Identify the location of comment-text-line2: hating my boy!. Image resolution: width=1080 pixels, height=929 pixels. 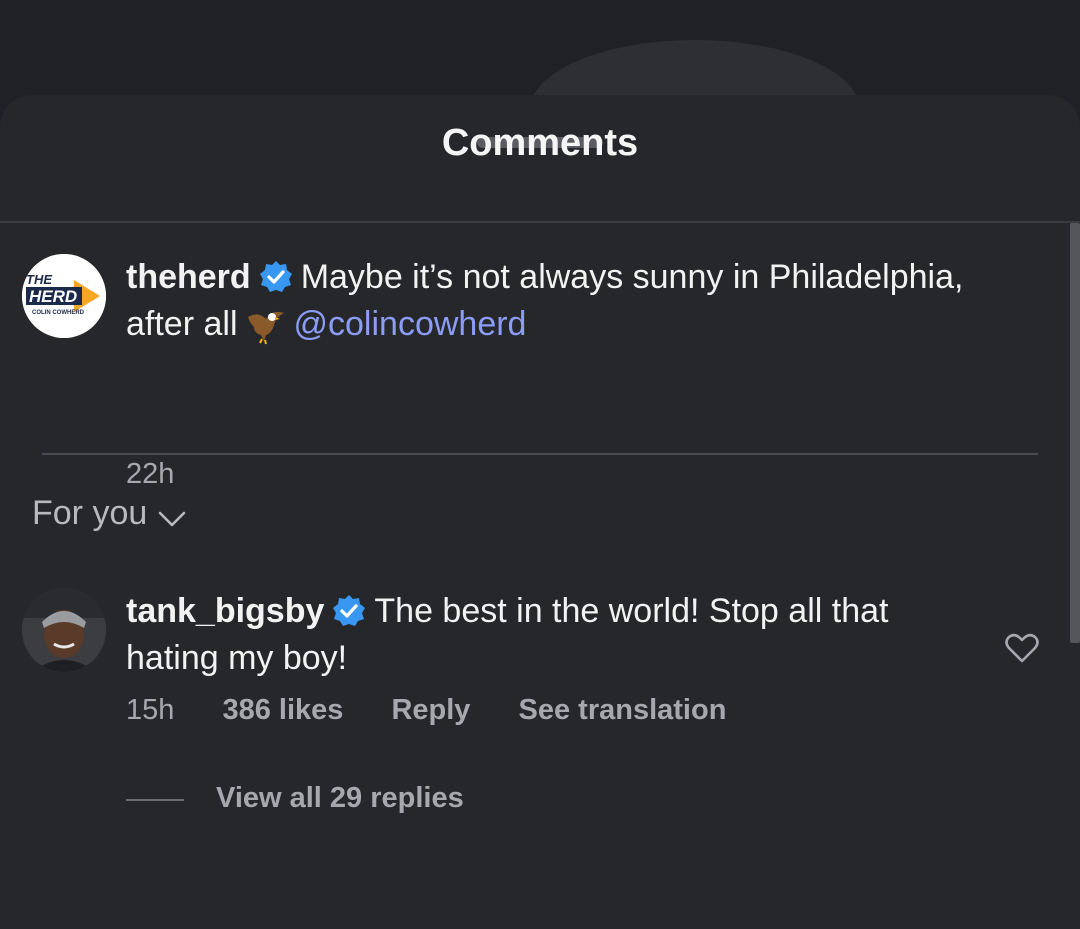
(237, 658).